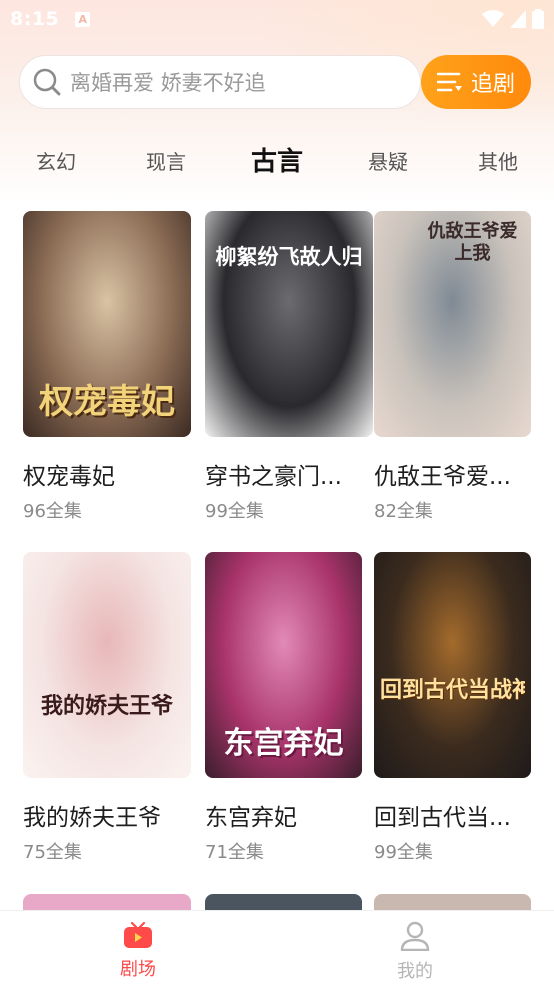  Describe the element at coordinates (452, 690) in the screenshot. I see `poster-title: 回到古代当战神` at that location.